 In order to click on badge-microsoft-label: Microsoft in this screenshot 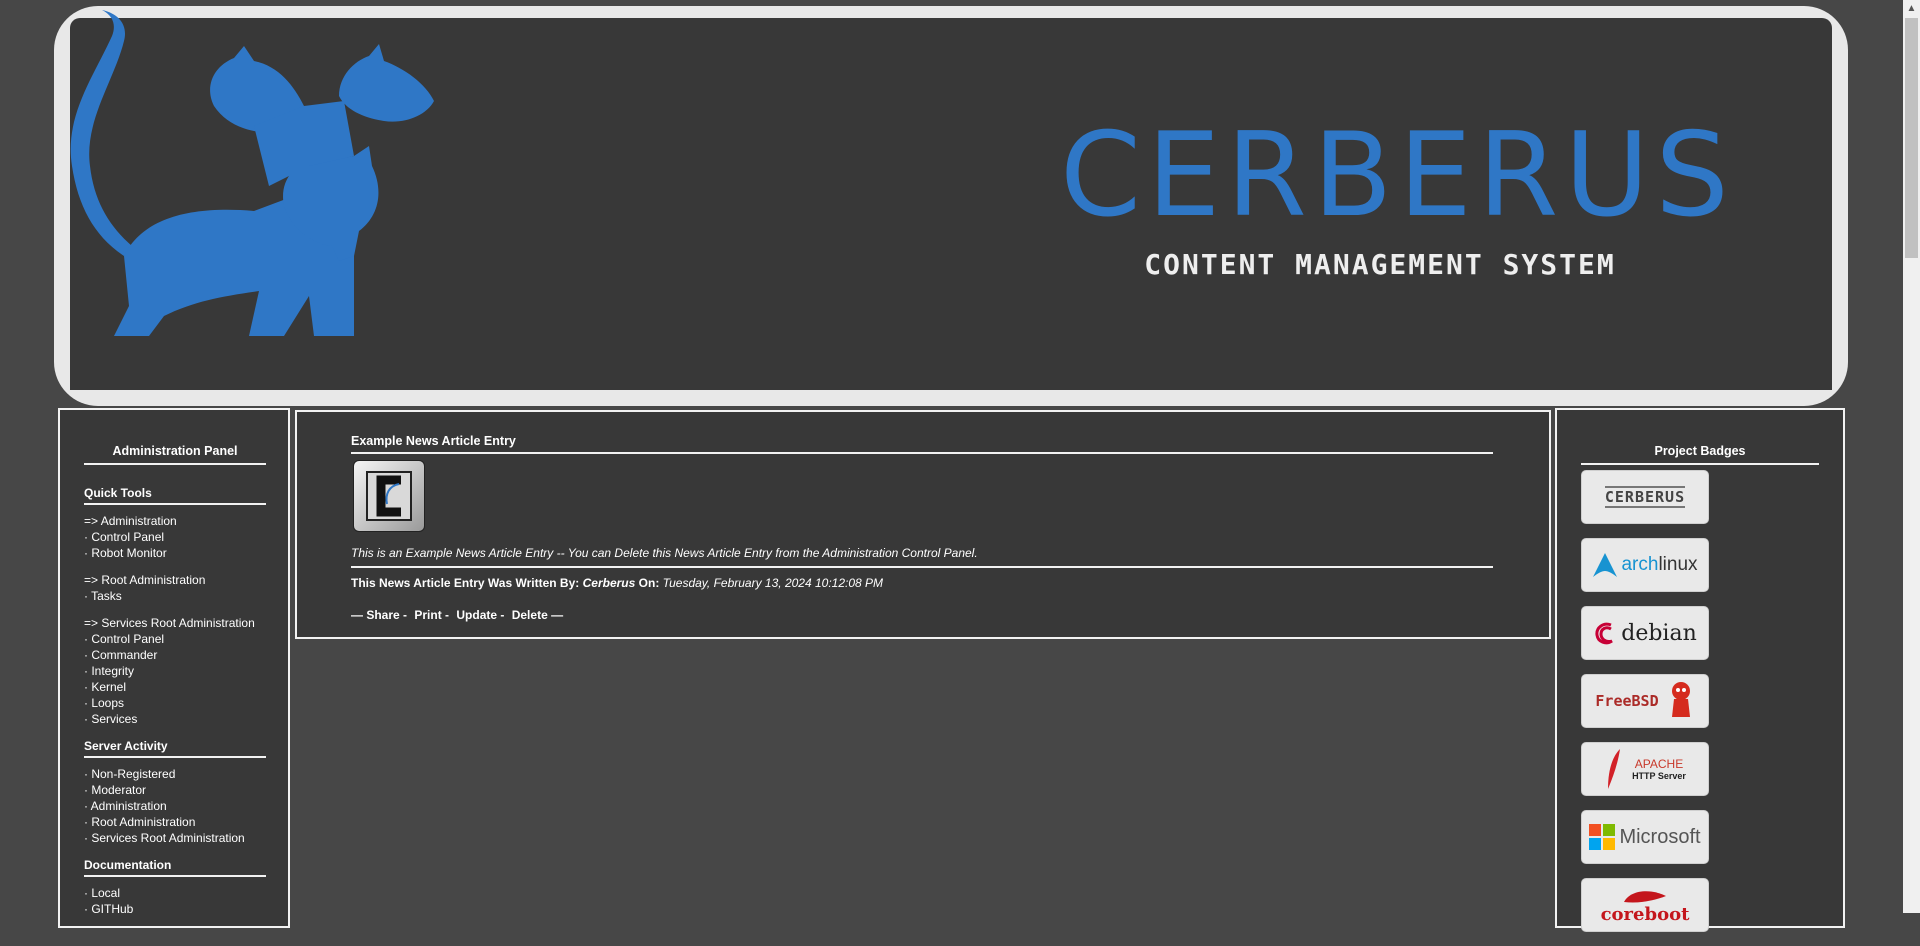, I will do `click(1660, 836)`.